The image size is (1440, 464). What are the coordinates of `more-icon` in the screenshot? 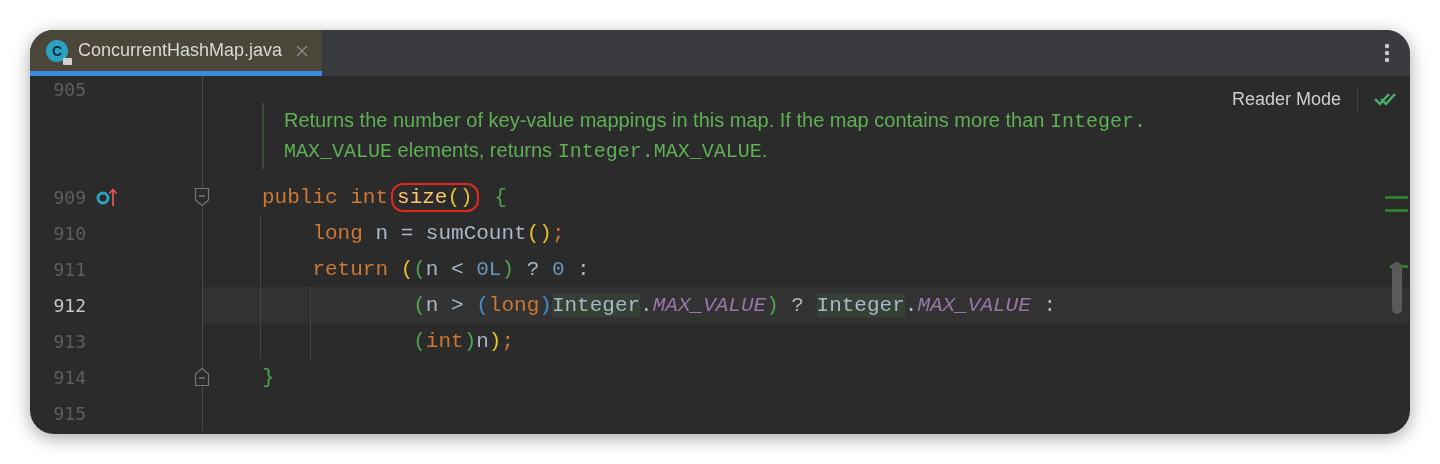 It's located at (1387, 53).